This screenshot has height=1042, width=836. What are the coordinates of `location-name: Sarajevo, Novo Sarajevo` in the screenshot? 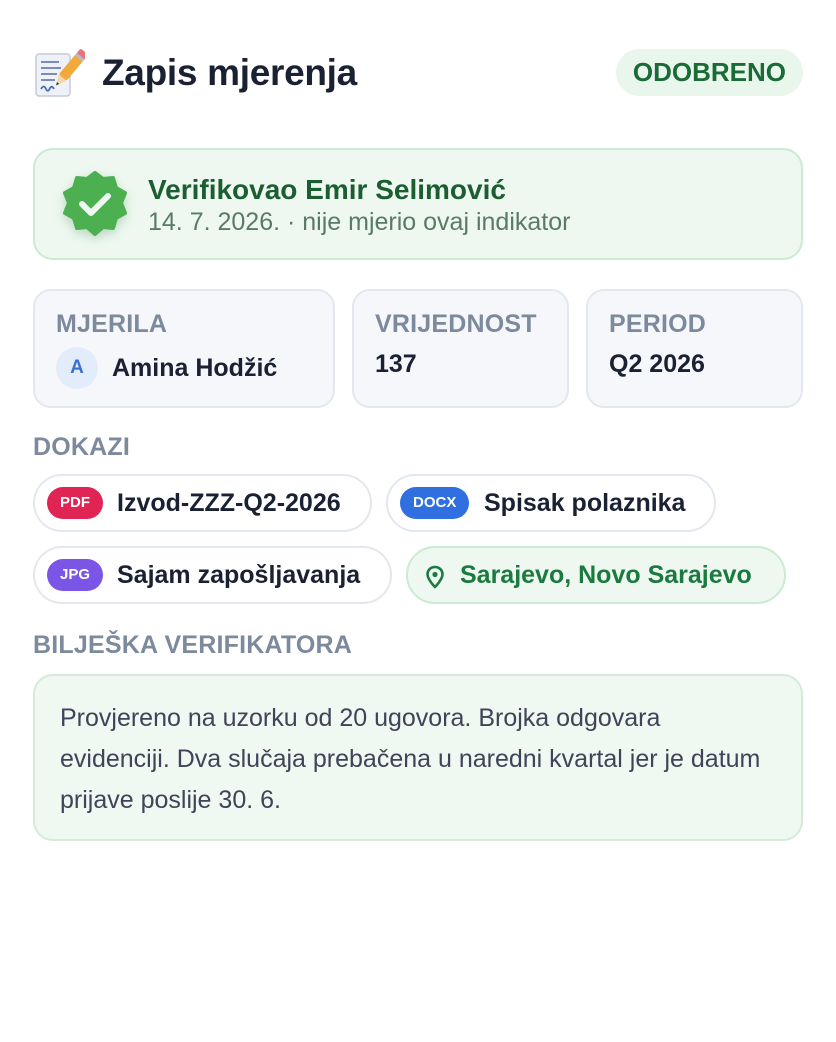 It's located at (606, 575).